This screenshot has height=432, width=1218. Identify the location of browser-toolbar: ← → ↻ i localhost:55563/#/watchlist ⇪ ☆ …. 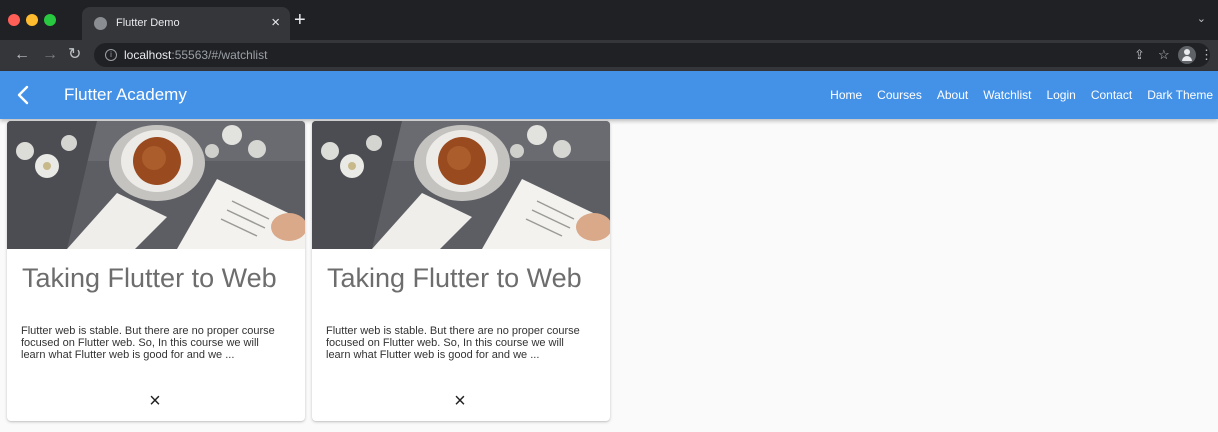
(609, 55).